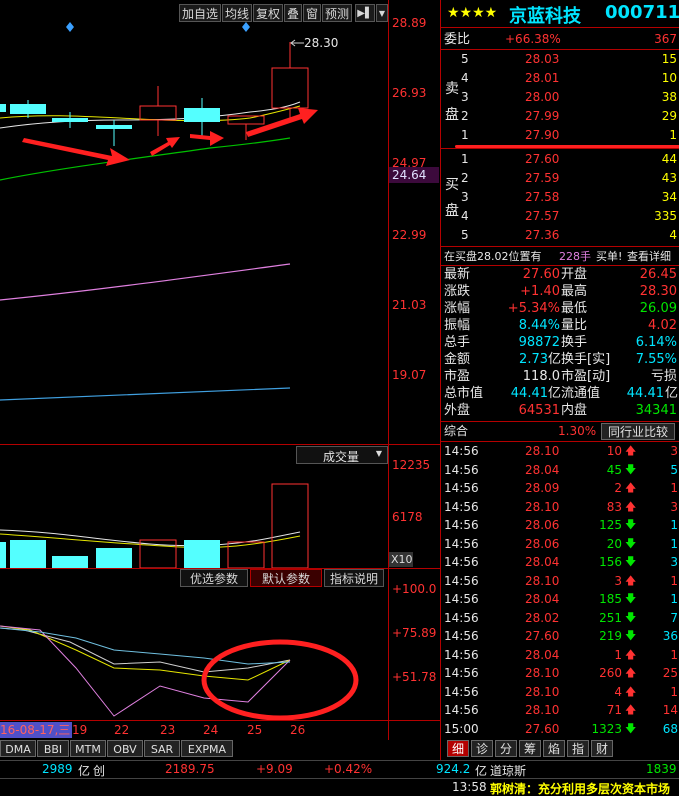  I want to click on quote-tab: 诊, so click(482, 748).